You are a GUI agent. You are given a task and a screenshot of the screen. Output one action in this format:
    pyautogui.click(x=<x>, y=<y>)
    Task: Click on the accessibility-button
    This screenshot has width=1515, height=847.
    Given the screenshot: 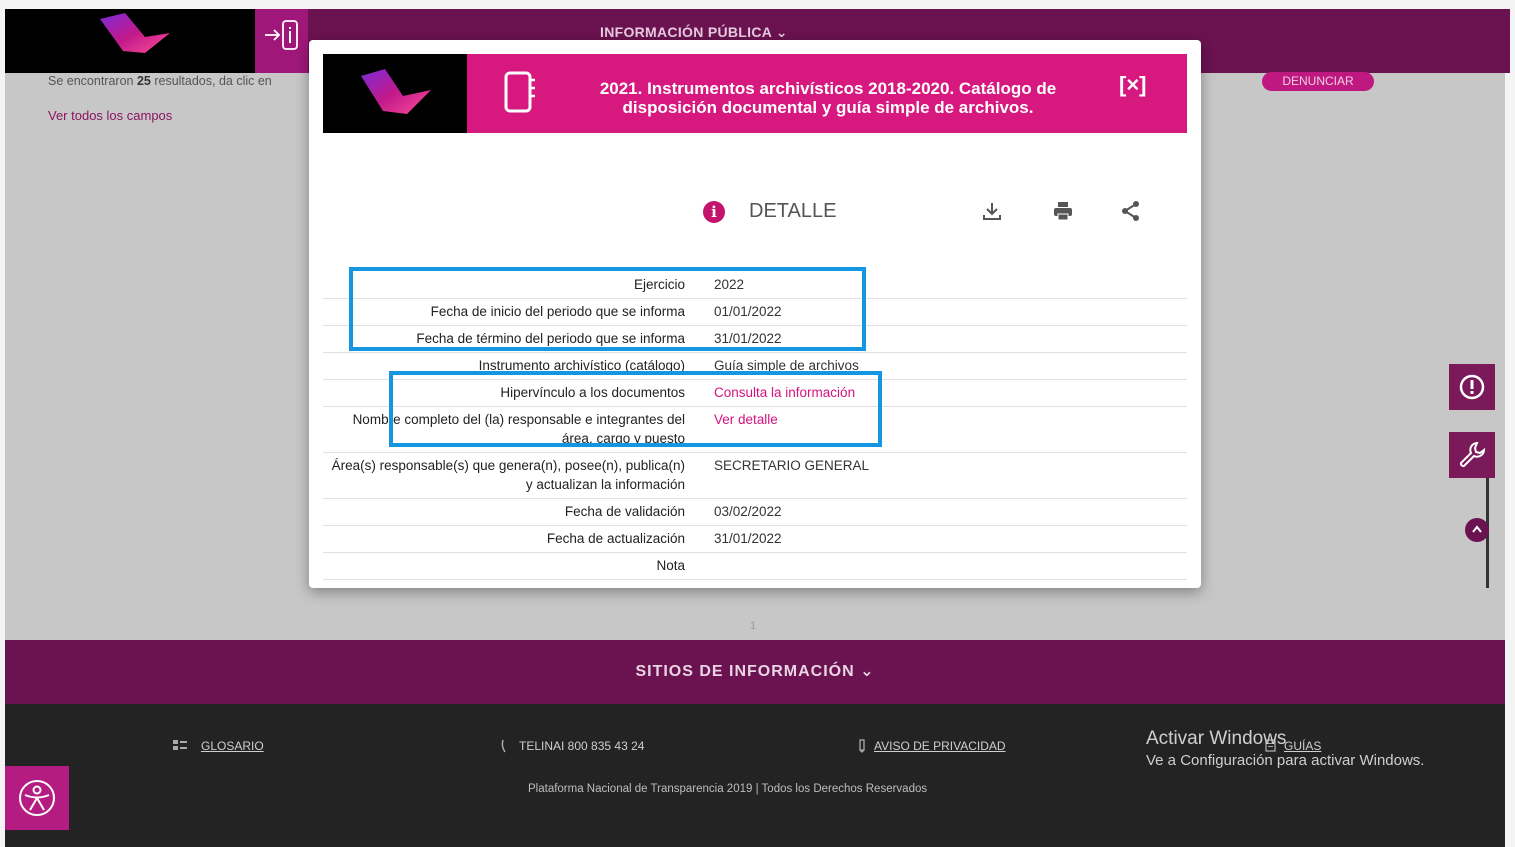 What is the action you would take?
    pyautogui.click(x=37, y=798)
    